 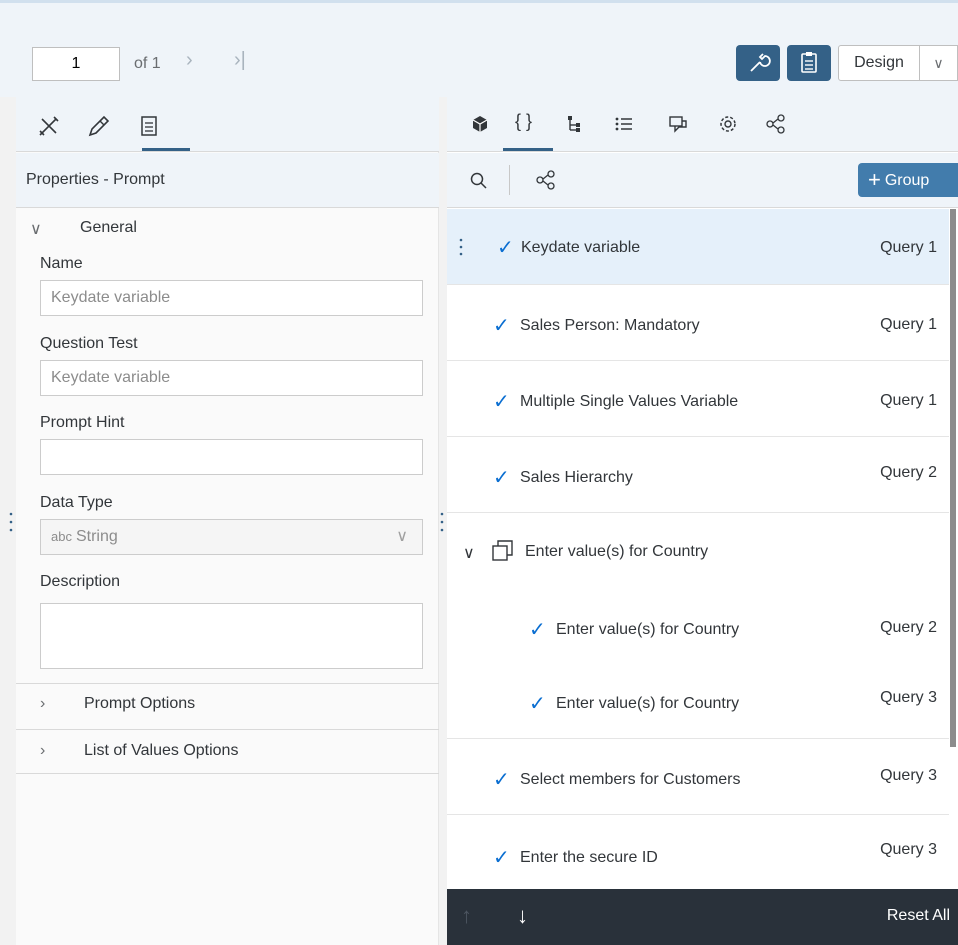 I want to click on prompt-label: Sales Hierarchy, so click(x=576, y=477).